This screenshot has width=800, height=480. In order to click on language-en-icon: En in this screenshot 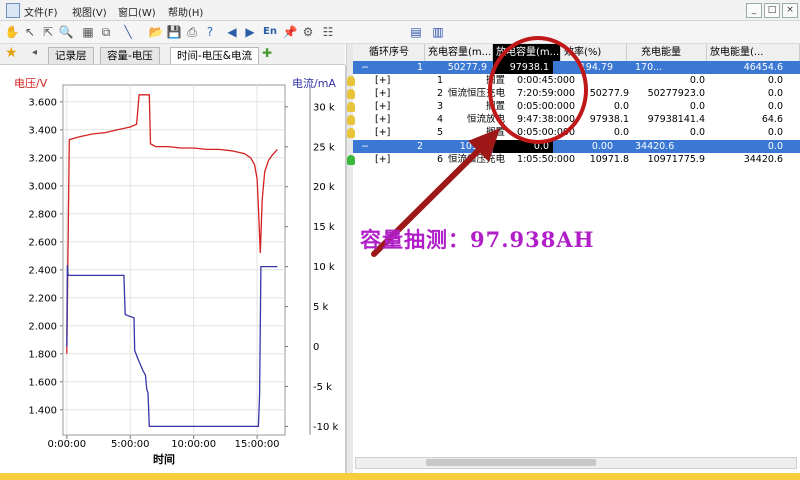, I will do `click(270, 32)`.